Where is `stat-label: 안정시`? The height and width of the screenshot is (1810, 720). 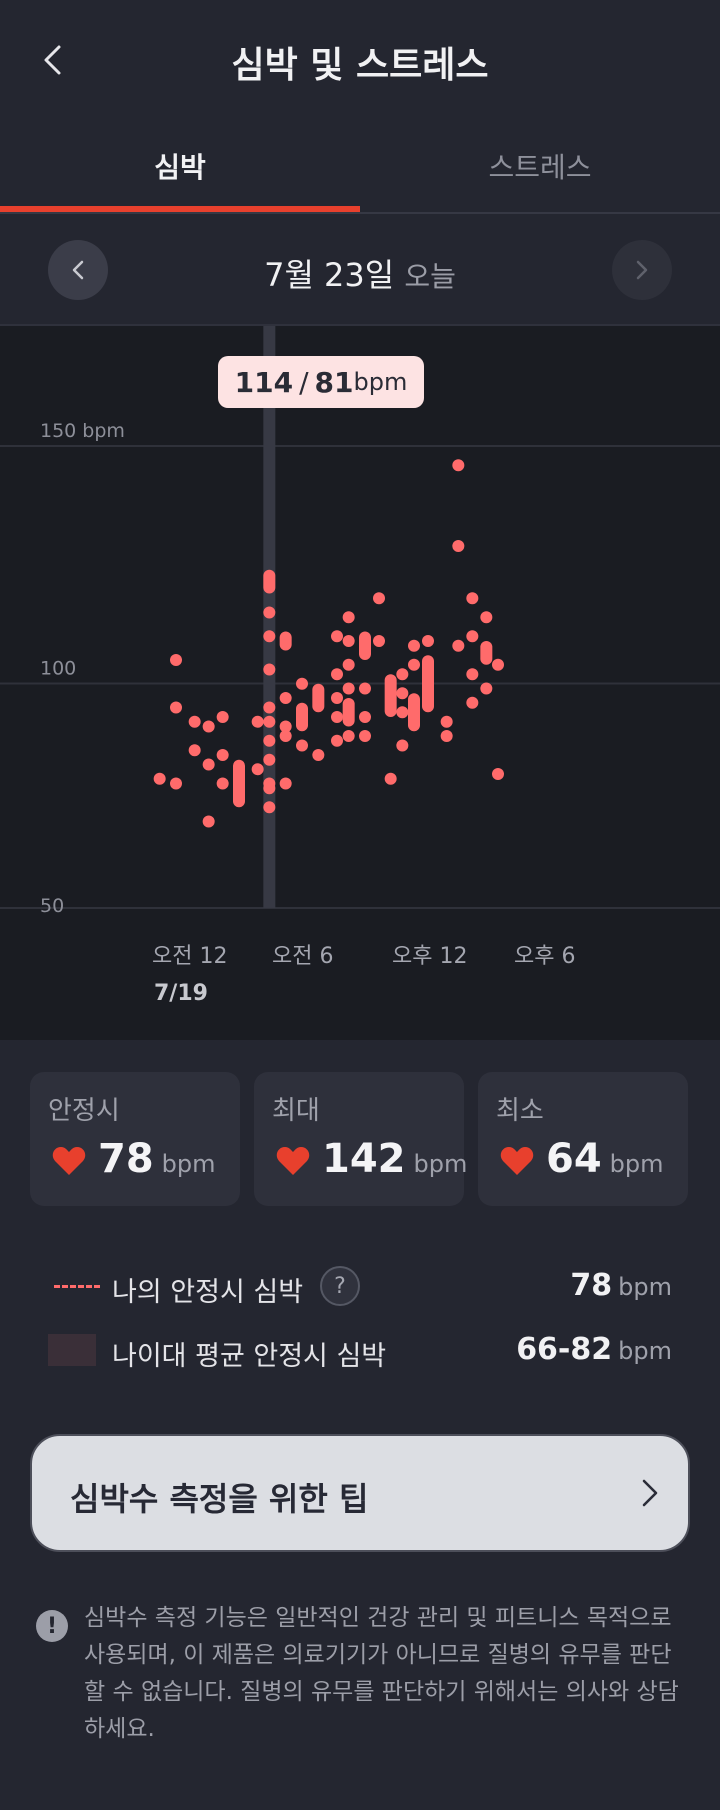
stat-label: 안정시 is located at coordinates (84, 1111).